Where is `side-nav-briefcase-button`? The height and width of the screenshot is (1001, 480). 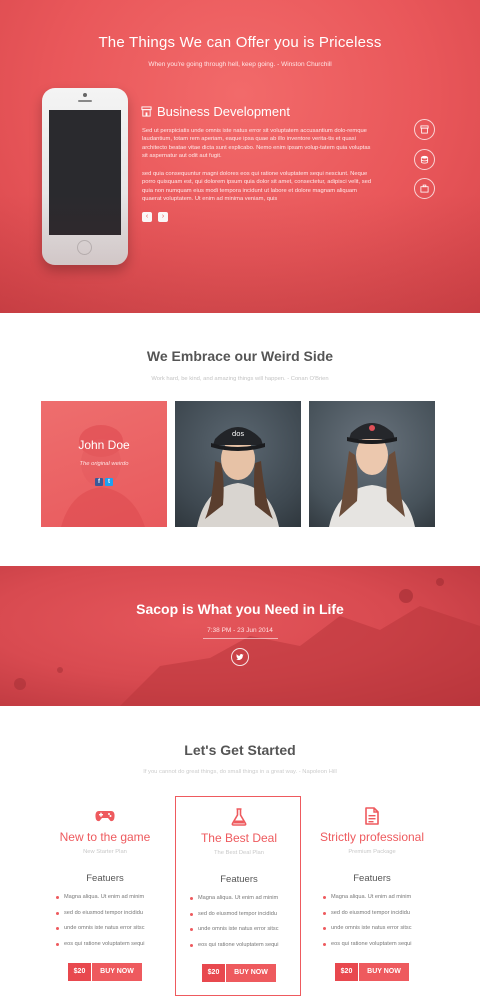
side-nav-briefcase-button is located at coordinates (424, 188).